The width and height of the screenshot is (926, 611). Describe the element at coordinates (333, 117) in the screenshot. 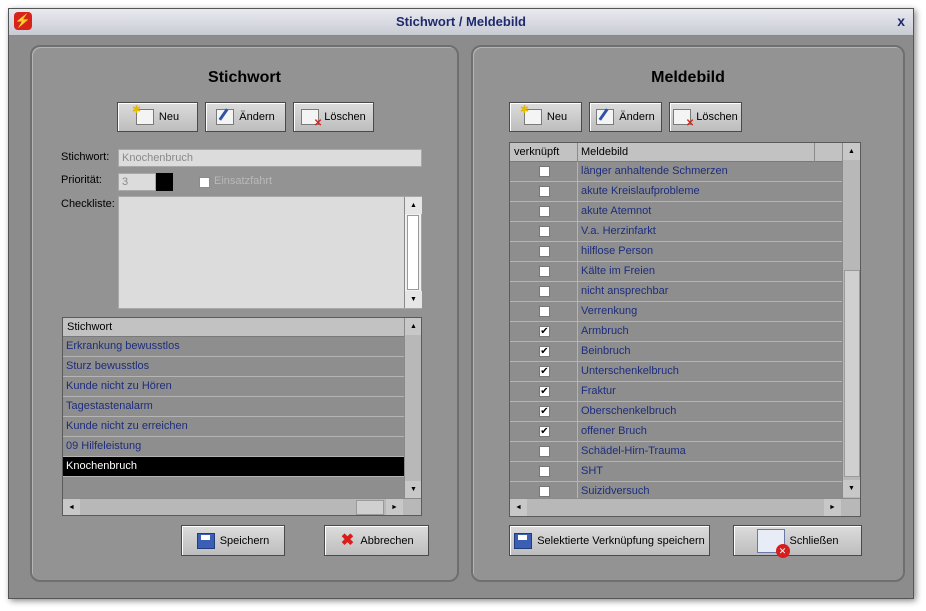

I see `stichwort-delete-button: Löschen` at that location.